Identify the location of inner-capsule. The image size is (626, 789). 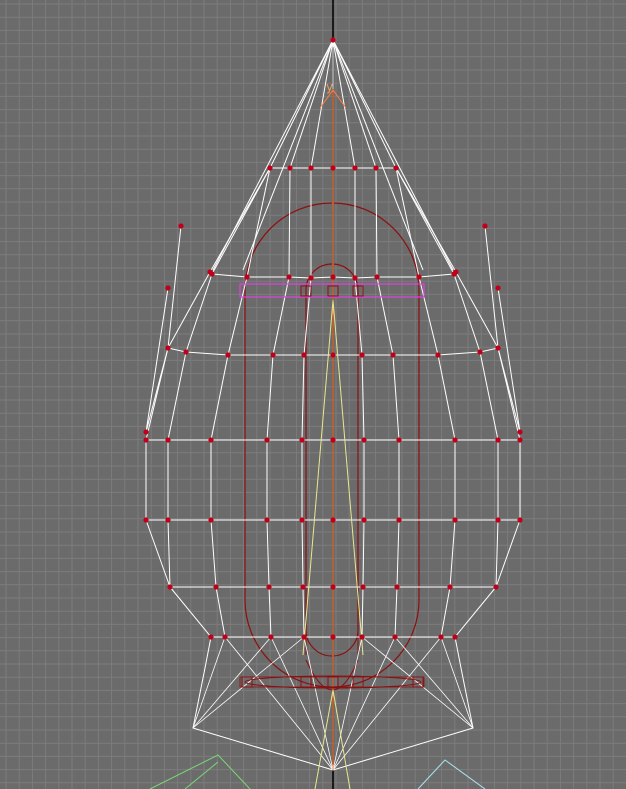
(332, 460).